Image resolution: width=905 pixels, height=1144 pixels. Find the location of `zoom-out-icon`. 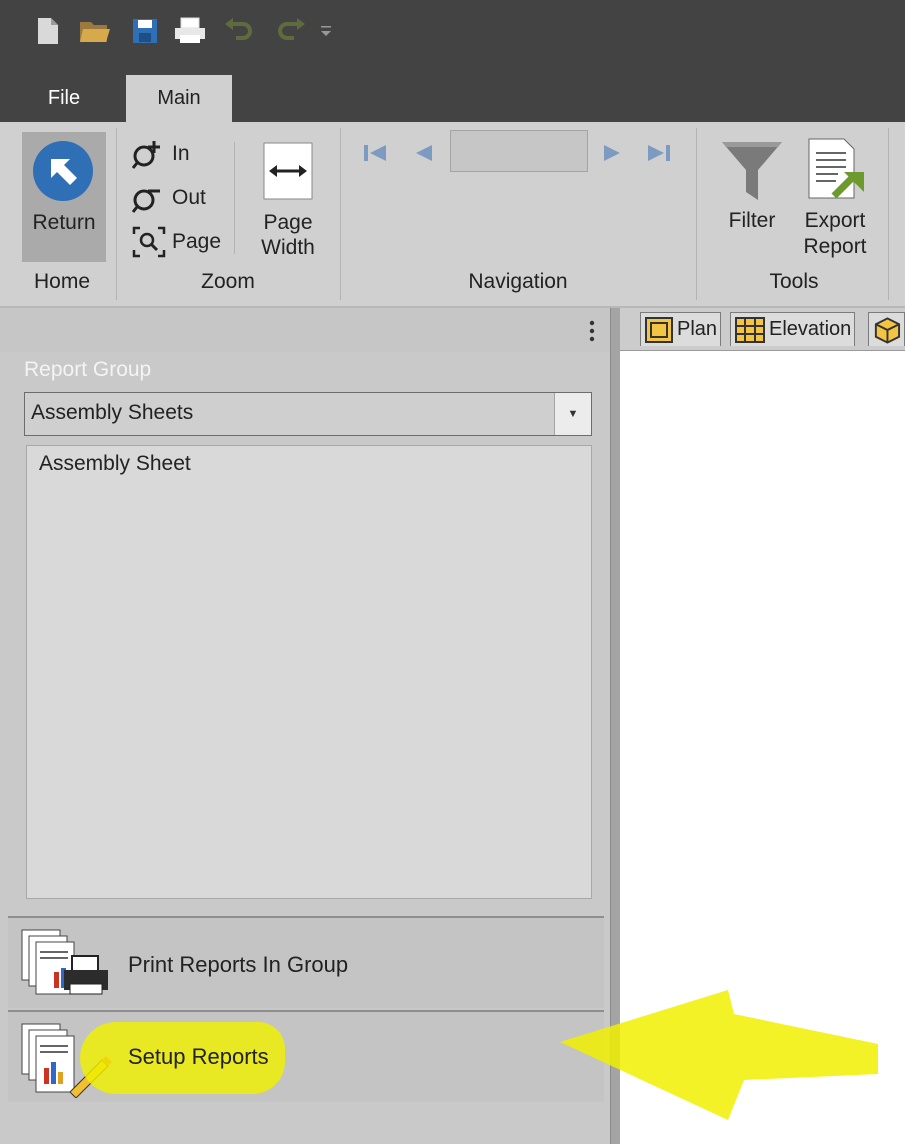

zoom-out-icon is located at coordinates (146, 201).